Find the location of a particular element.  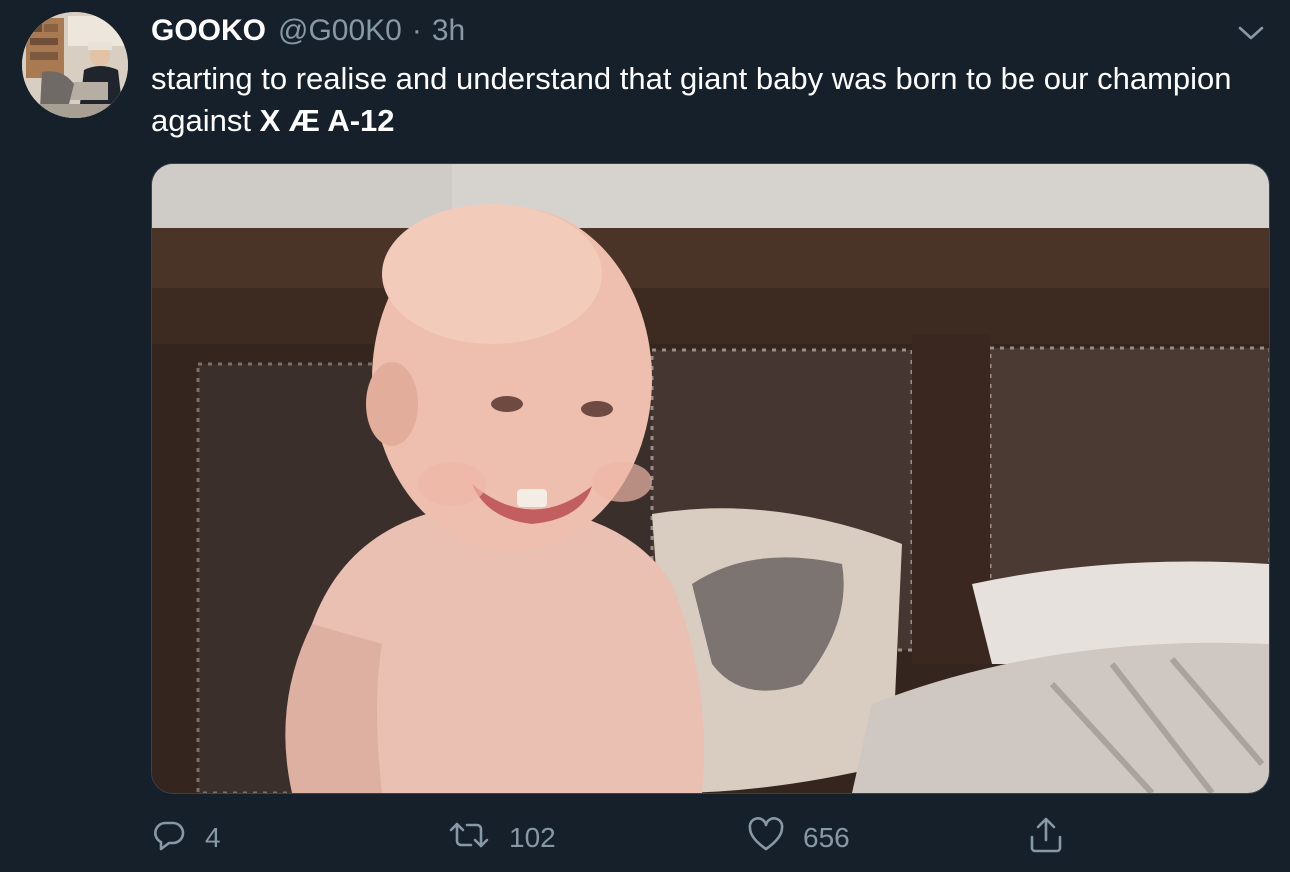

retweet-icon is located at coordinates (478, 838).